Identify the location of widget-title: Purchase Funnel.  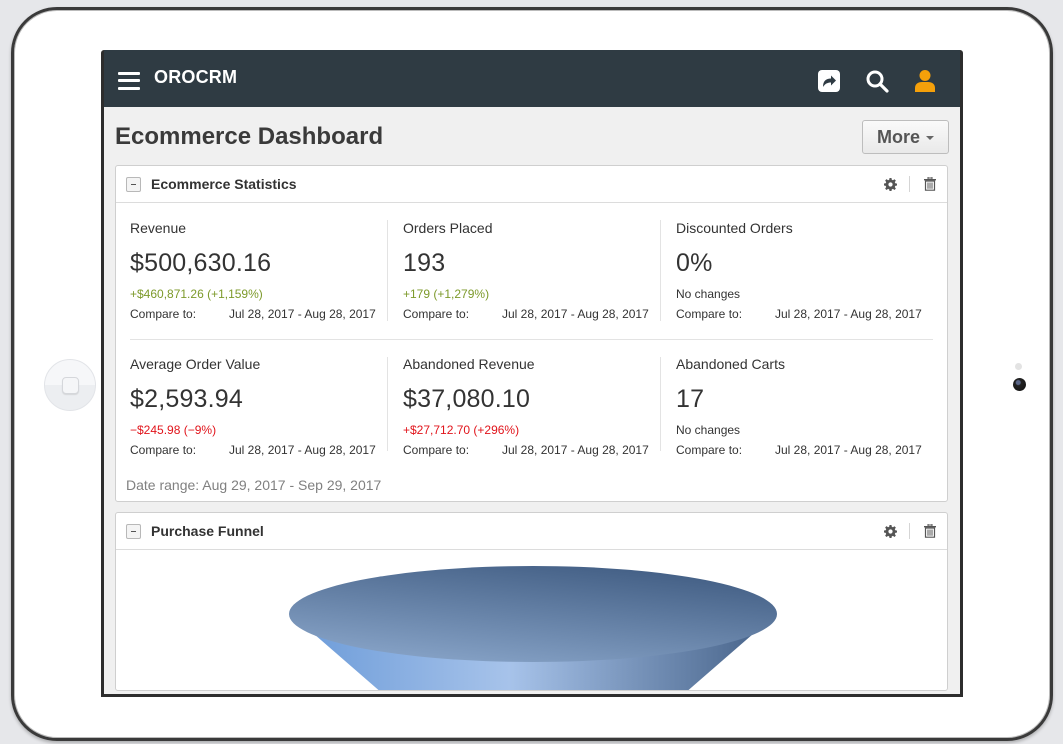
(207, 531).